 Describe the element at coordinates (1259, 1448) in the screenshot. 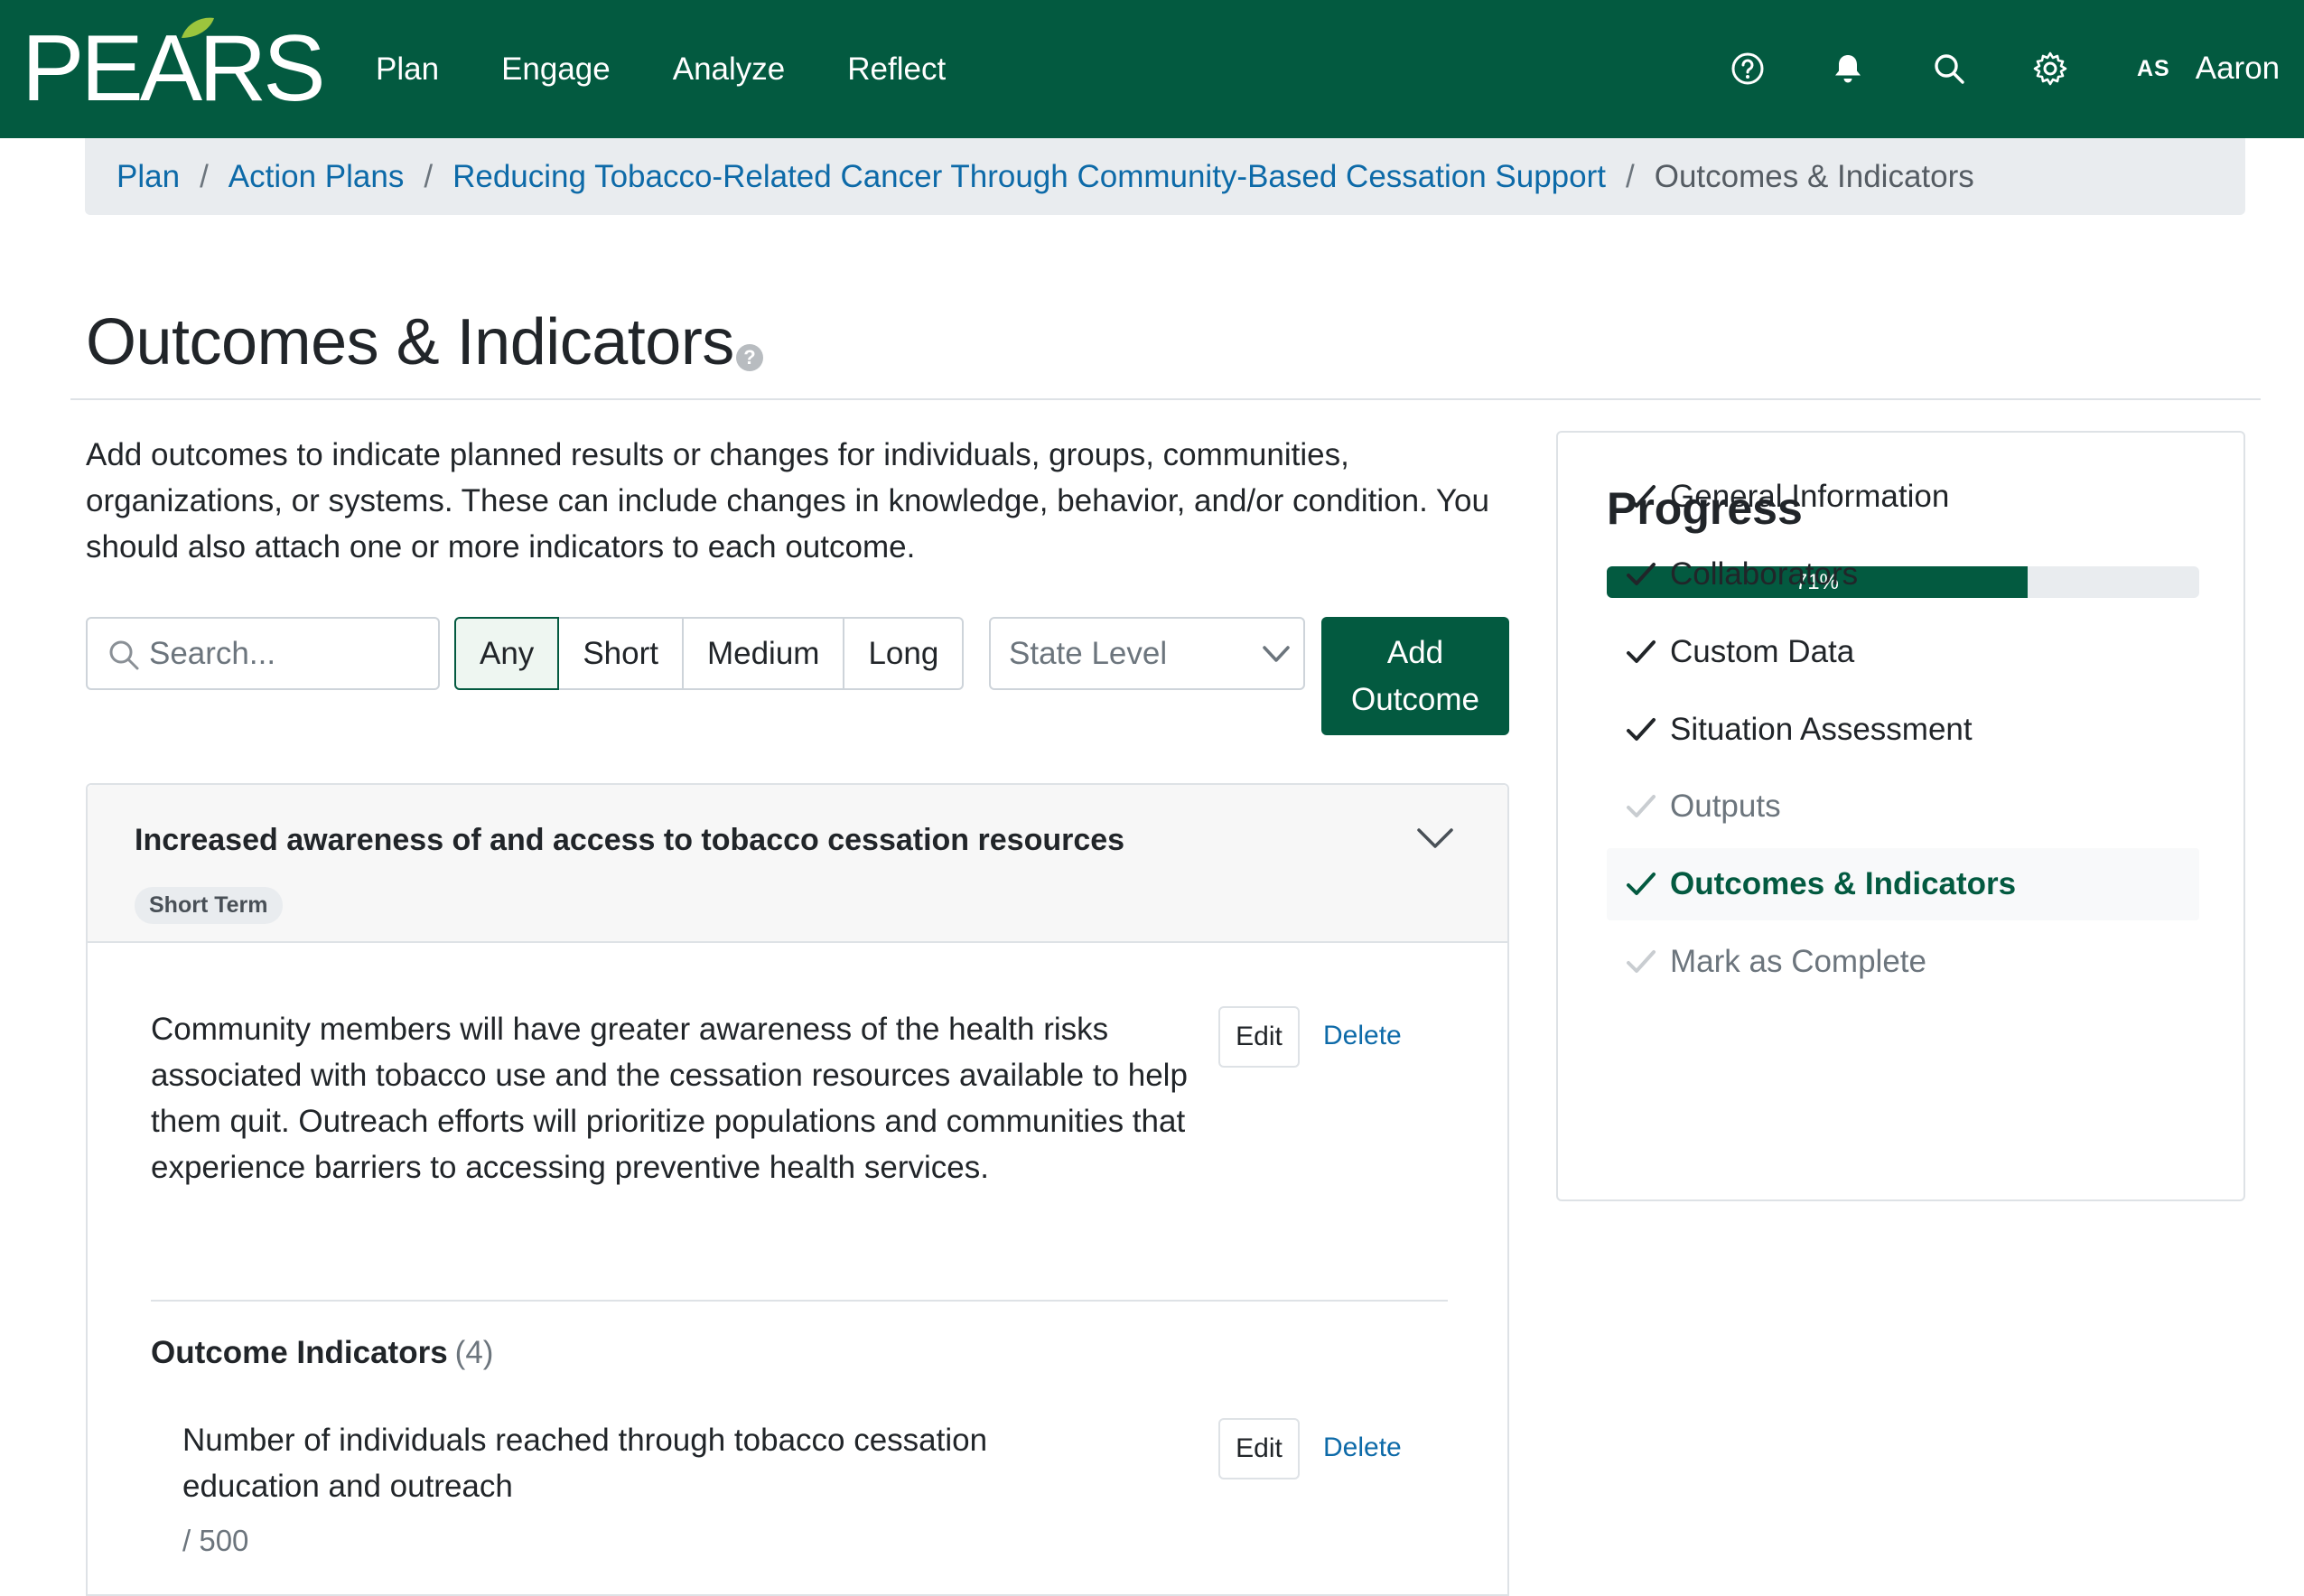

I see `edit-indicator-button: Edit` at that location.